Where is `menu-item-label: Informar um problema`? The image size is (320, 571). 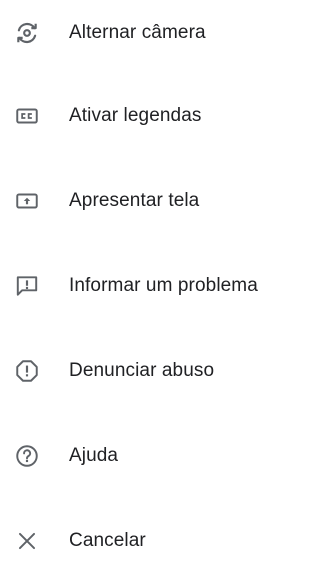
menu-item-label: Informar um problema is located at coordinates (163, 285).